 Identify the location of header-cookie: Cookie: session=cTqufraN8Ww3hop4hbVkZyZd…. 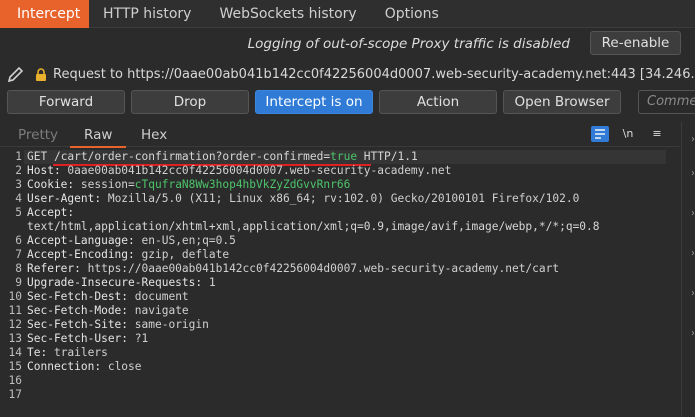
(188, 184).